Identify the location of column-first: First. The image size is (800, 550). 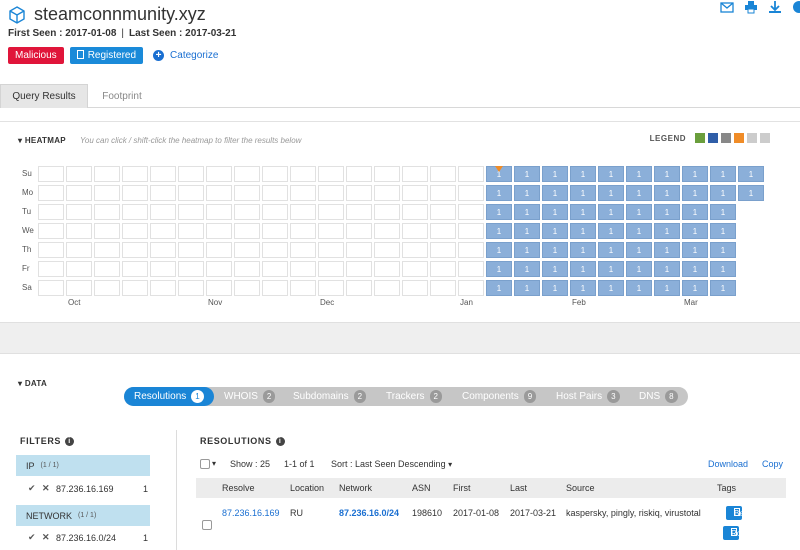
(462, 488).